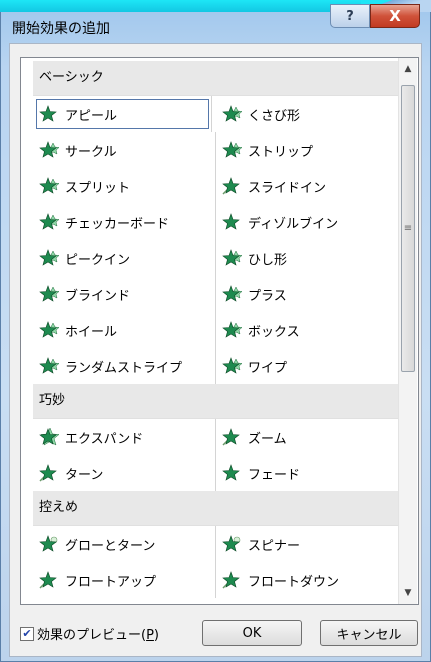  What do you see at coordinates (218, 508) in the screenshot?
I see `category-header: 控えめ` at bounding box center [218, 508].